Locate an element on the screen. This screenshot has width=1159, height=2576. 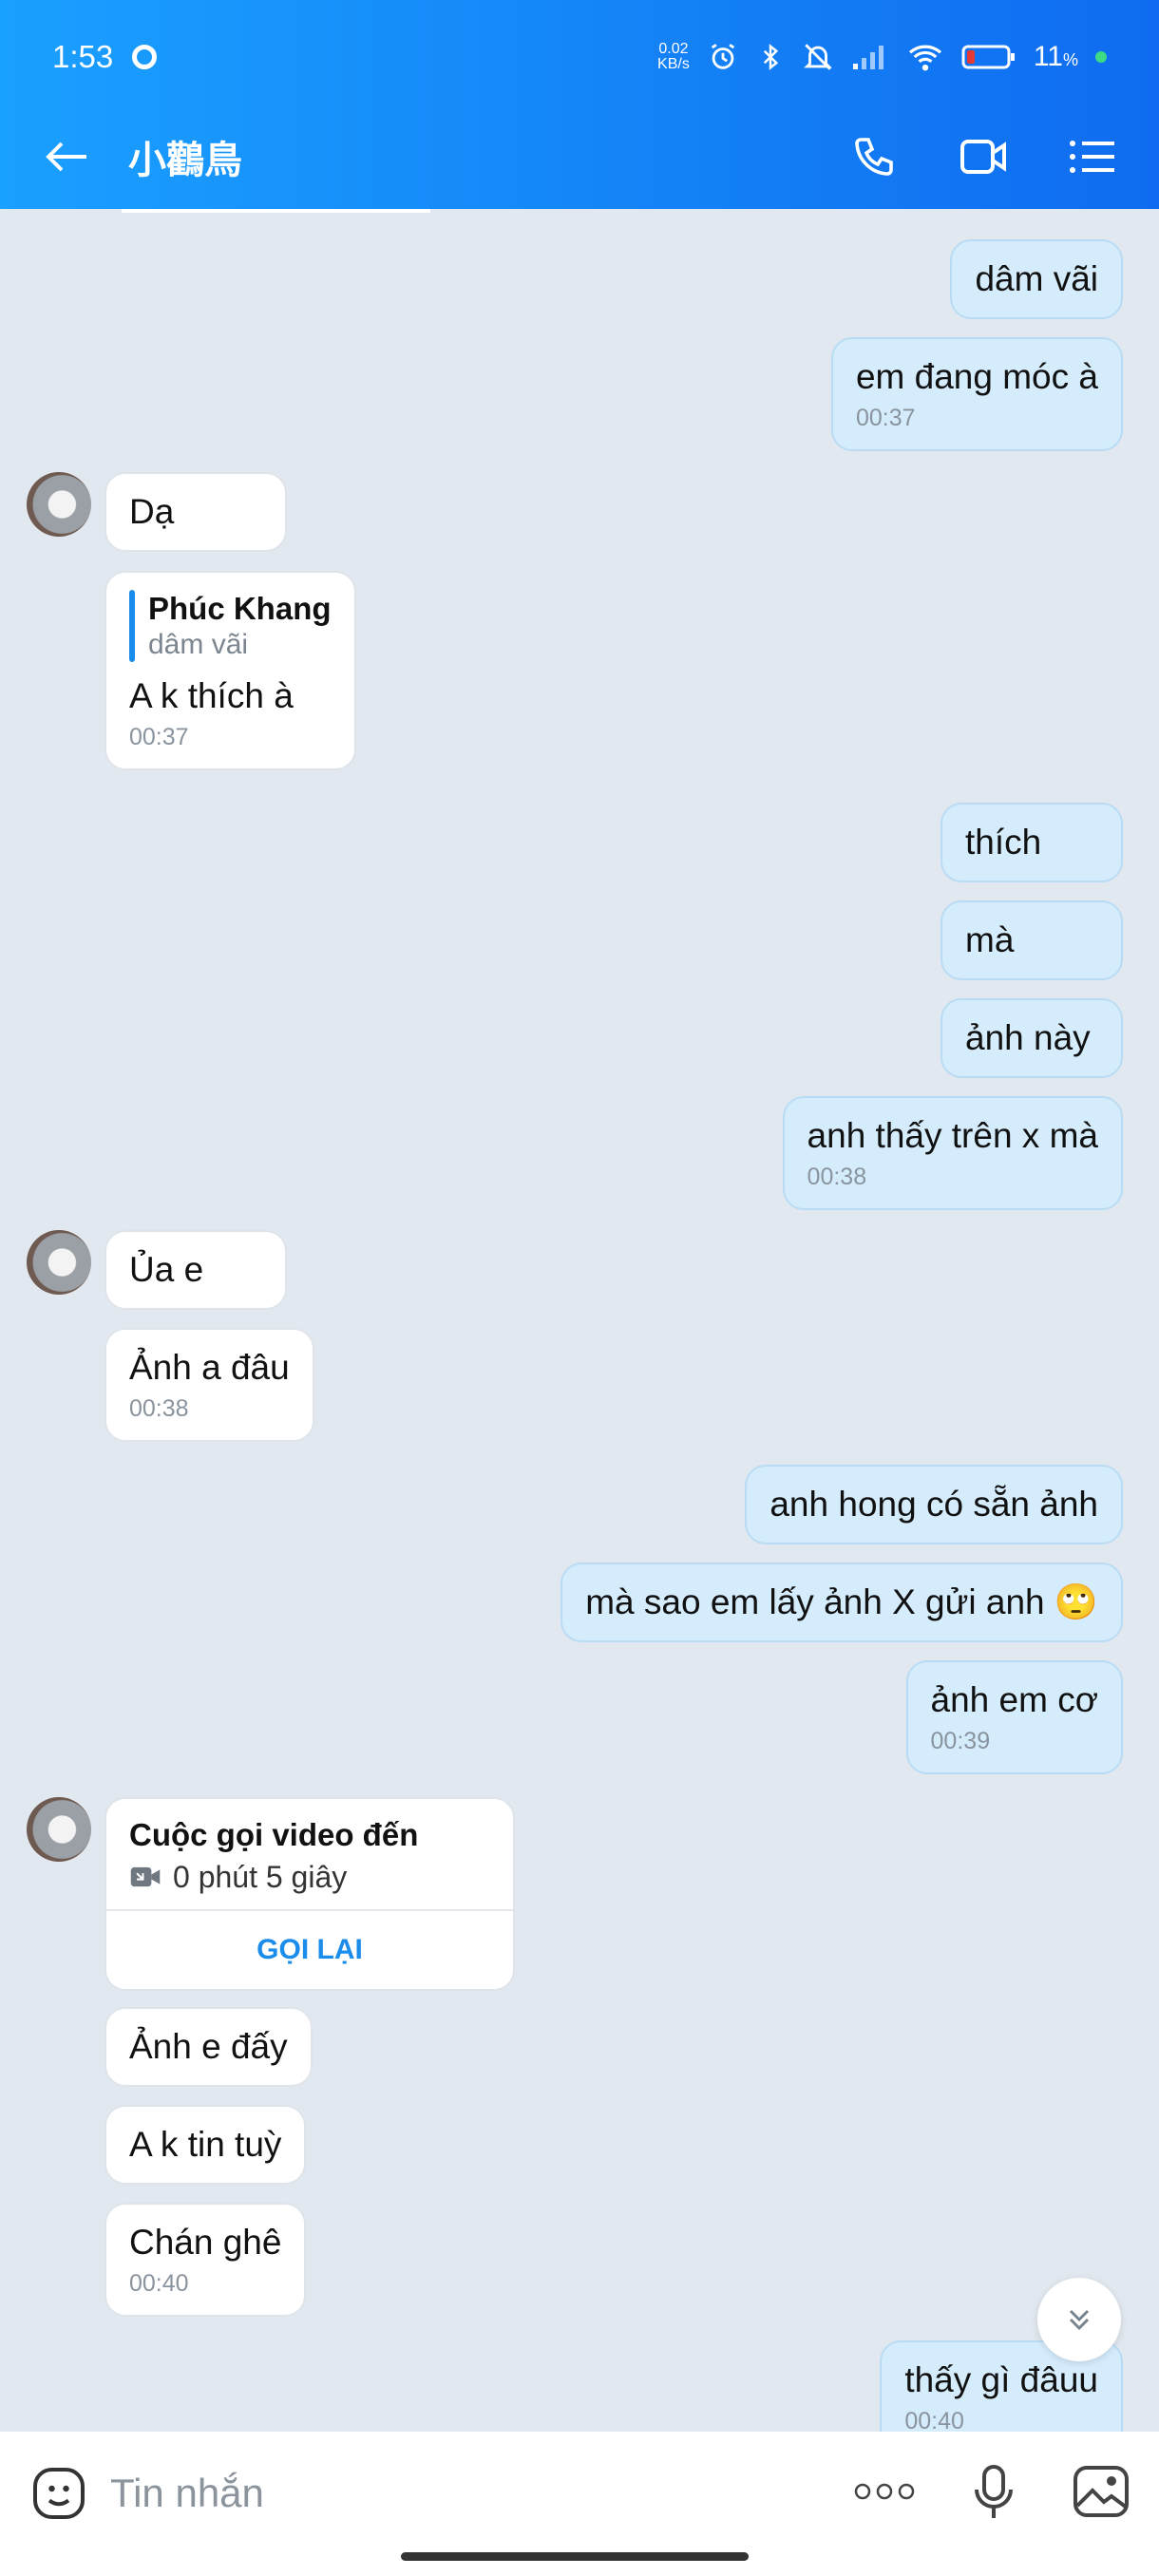
quote-author: Phúc Khang is located at coordinates (240, 608).